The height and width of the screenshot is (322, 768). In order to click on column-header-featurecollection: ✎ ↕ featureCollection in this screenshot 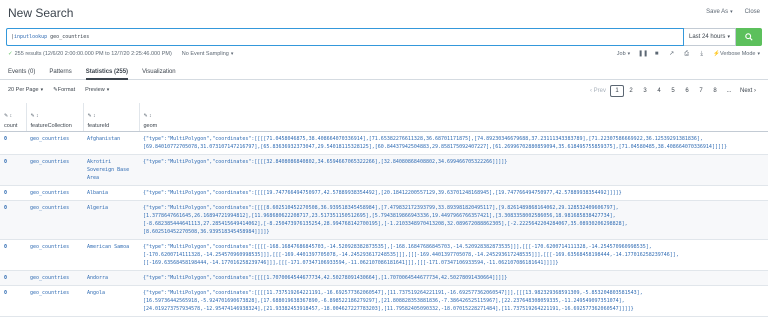, I will do `click(55, 117)`.